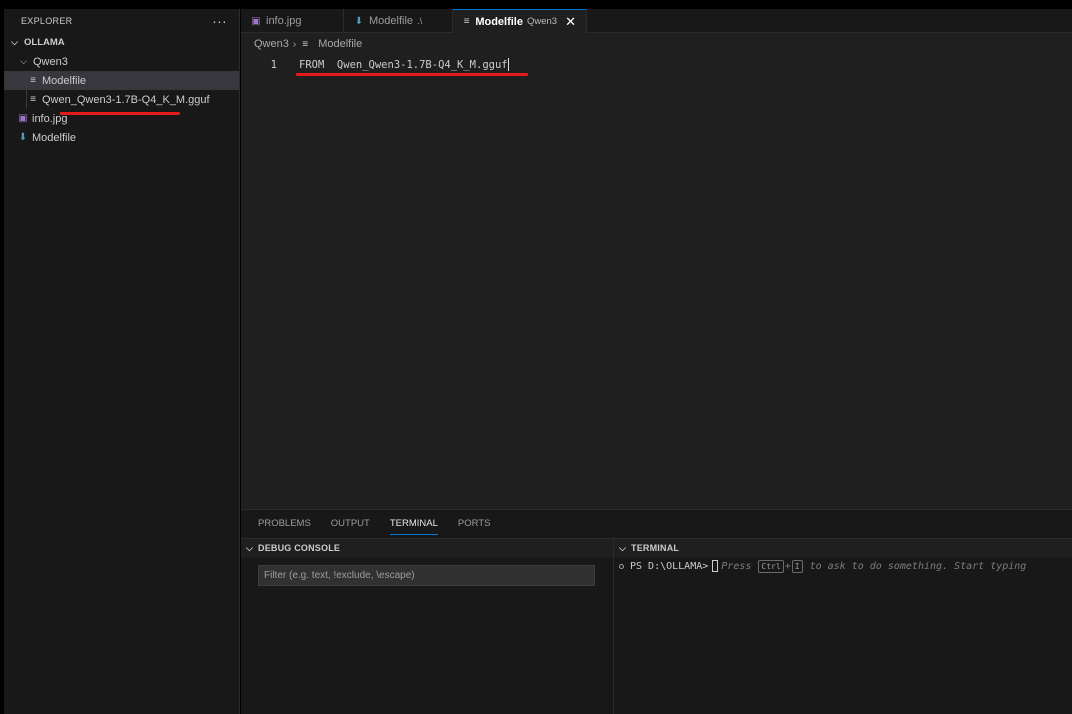 This screenshot has height=714, width=1072. What do you see at coordinates (656, 44) in the screenshot?
I see `breadcrumb: Qwen3 › ≡ Modelfile` at bounding box center [656, 44].